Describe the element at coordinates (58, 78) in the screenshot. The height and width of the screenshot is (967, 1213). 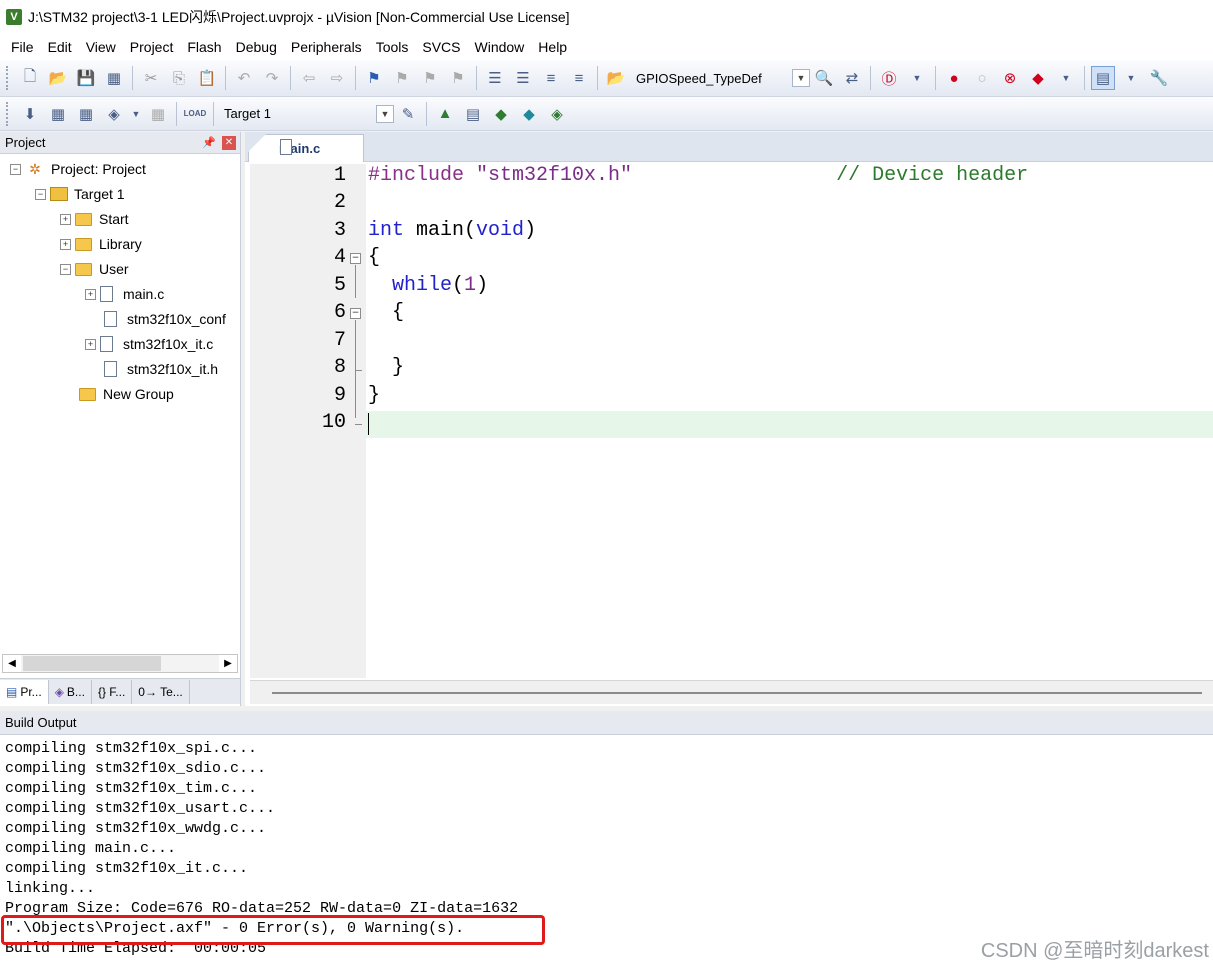
I see `open-file-icon: 📂` at that location.